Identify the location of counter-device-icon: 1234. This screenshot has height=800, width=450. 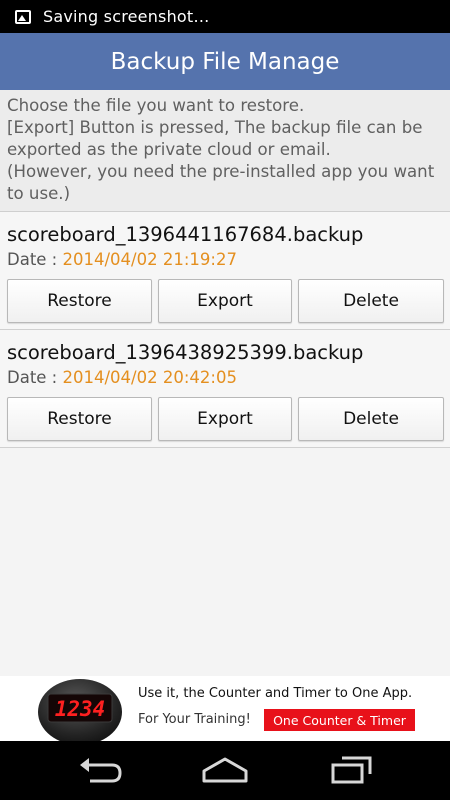
(80, 710).